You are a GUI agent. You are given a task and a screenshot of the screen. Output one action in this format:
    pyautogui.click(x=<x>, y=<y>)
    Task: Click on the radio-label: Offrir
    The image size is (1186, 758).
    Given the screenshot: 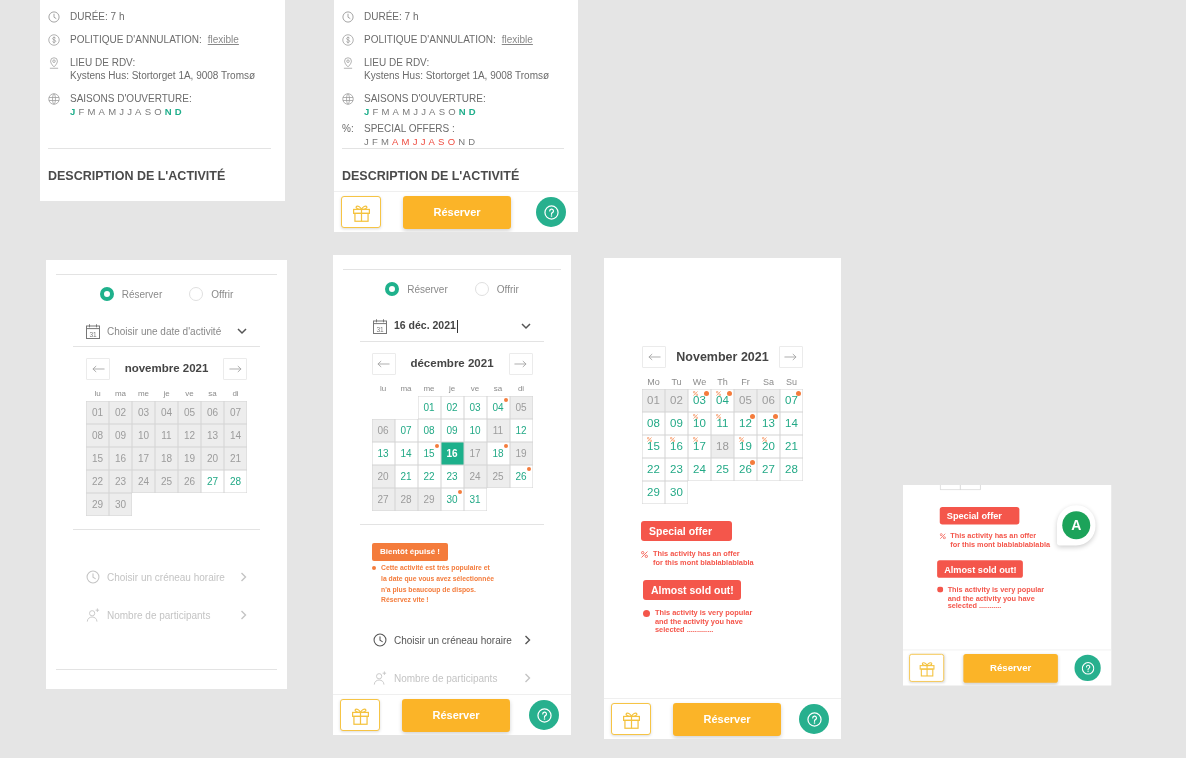 What is the action you would take?
    pyautogui.click(x=507, y=289)
    